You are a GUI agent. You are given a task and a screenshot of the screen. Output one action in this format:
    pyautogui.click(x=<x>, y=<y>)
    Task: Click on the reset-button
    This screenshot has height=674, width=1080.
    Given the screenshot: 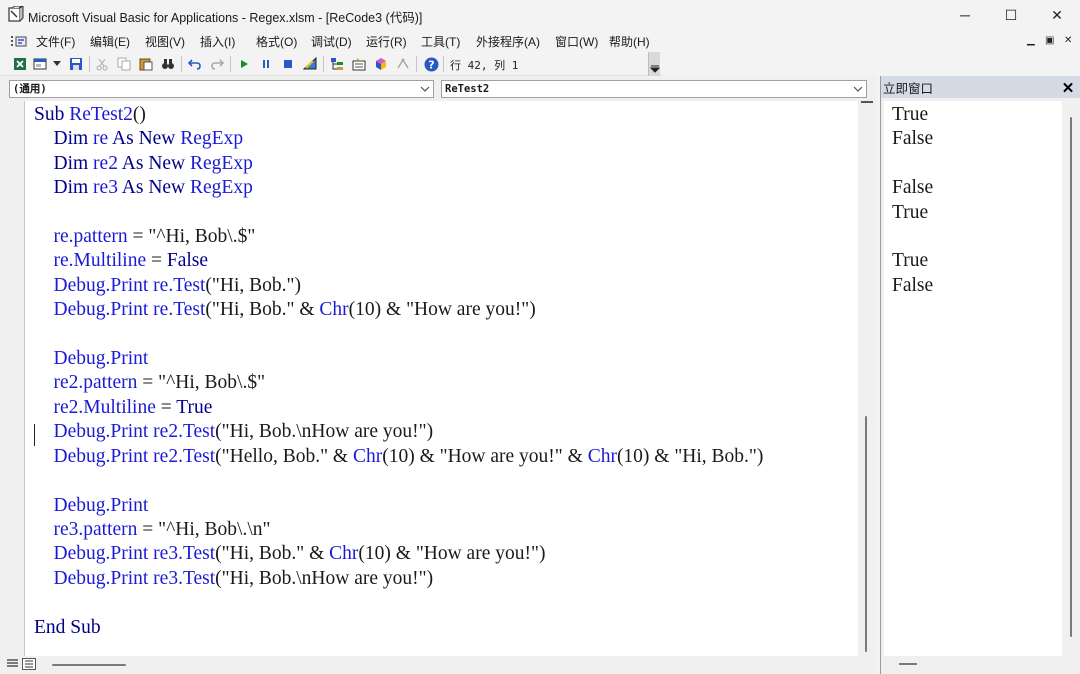 What is the action you would take?
    pyautogui.click(x=288, y=64)
    